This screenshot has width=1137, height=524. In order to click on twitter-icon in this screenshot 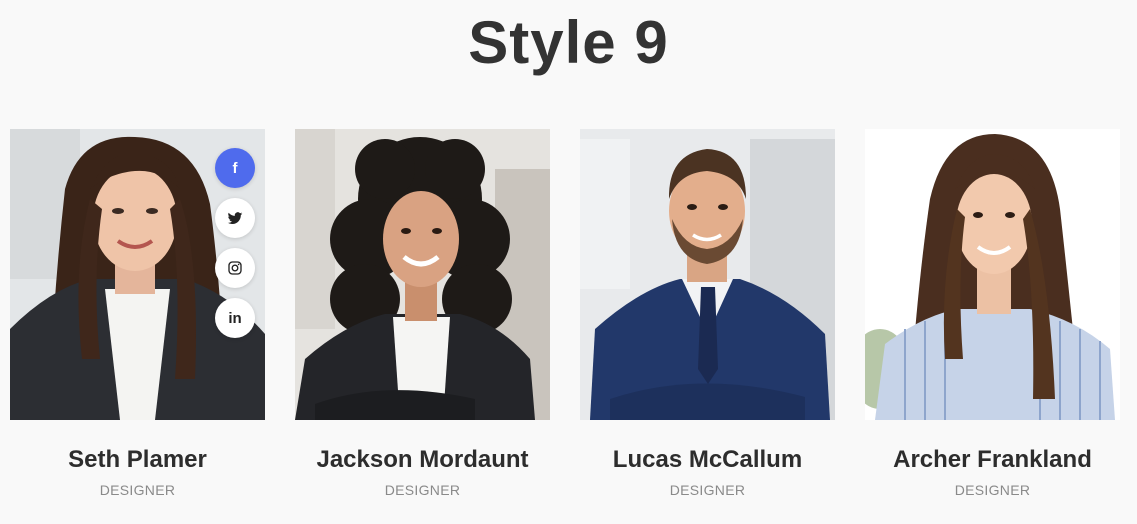, I will do `click(235, 218)`.